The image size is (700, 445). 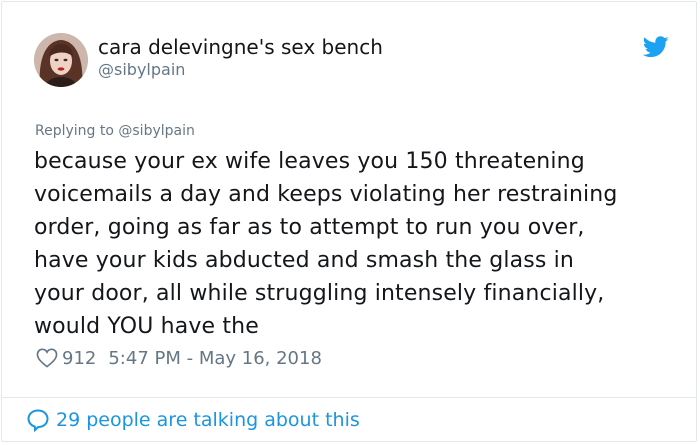 What do you see at coordinates (74, 131) in the screenshot?
I see `replying-prefix: Replying to` at bounding box center [74, 131].